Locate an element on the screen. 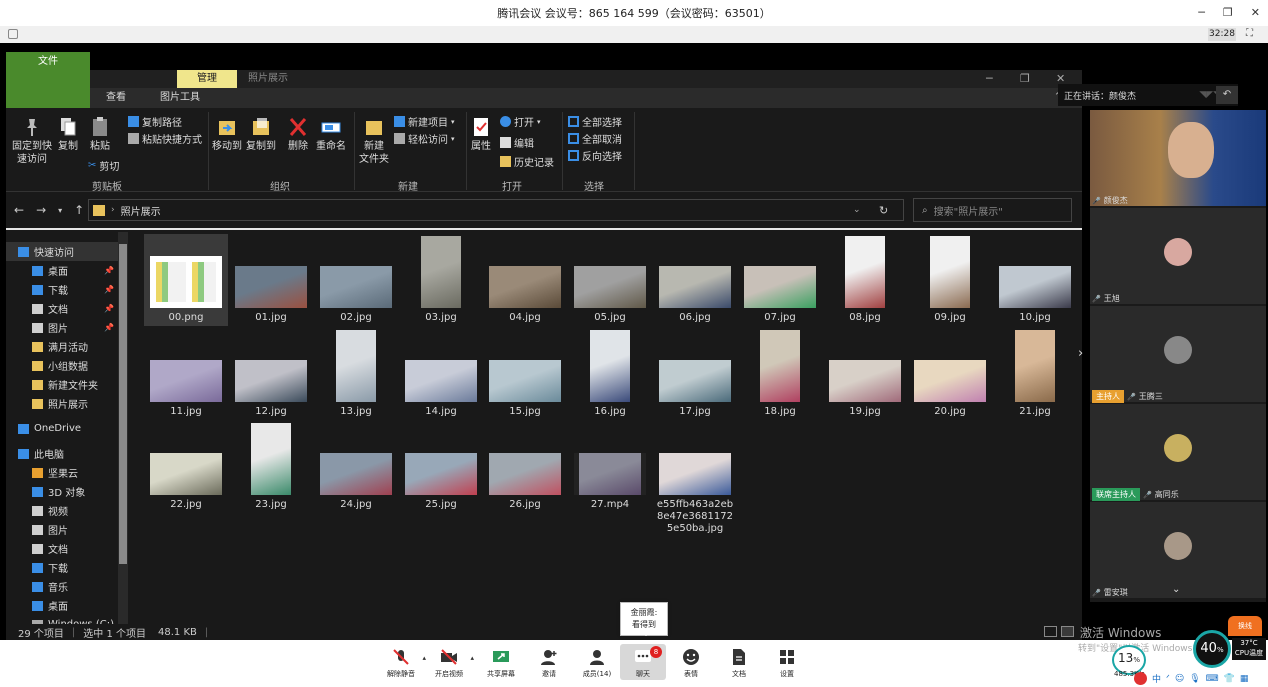 The width and height of the screenshot is (1268, 687). file-item: 25.jpg is located at coordinates (441, 467).